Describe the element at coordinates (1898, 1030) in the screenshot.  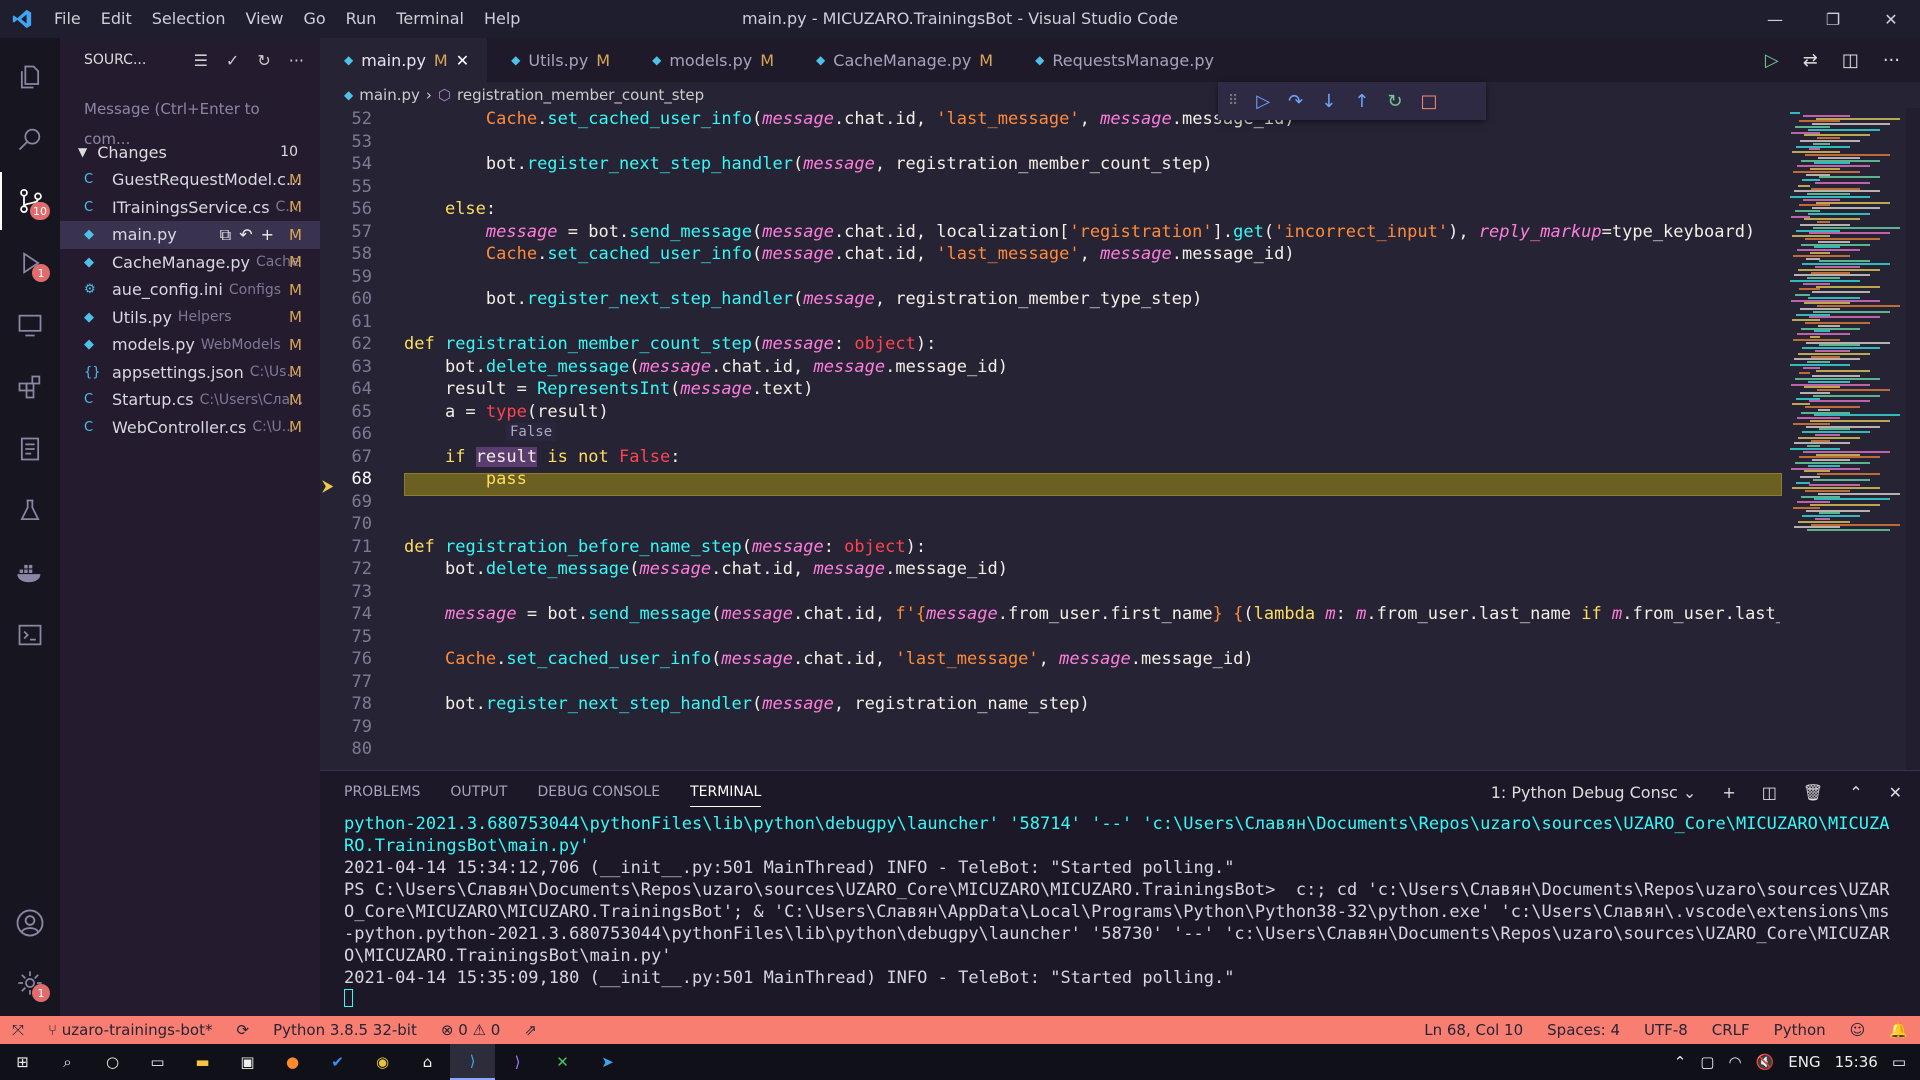
I see `notifications-bell-icon: 🔔` at that location.